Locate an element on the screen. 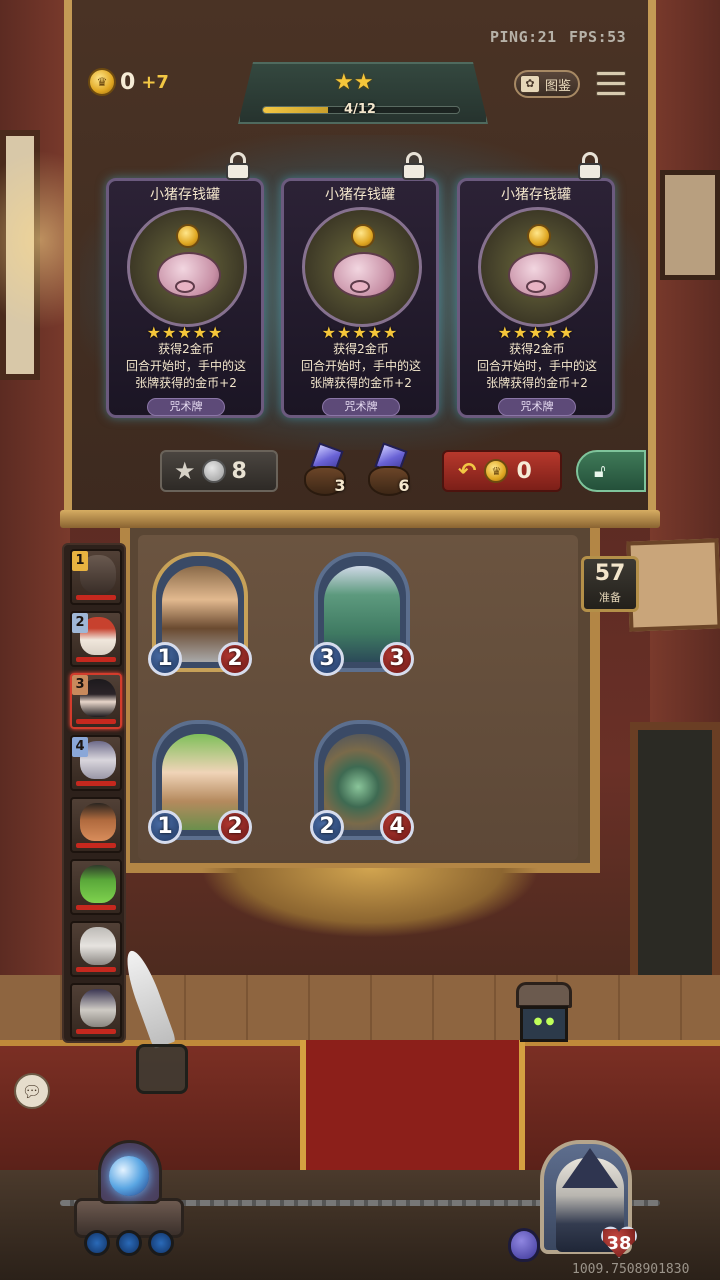  wall-picture-right is located at coordinates (690, 225).